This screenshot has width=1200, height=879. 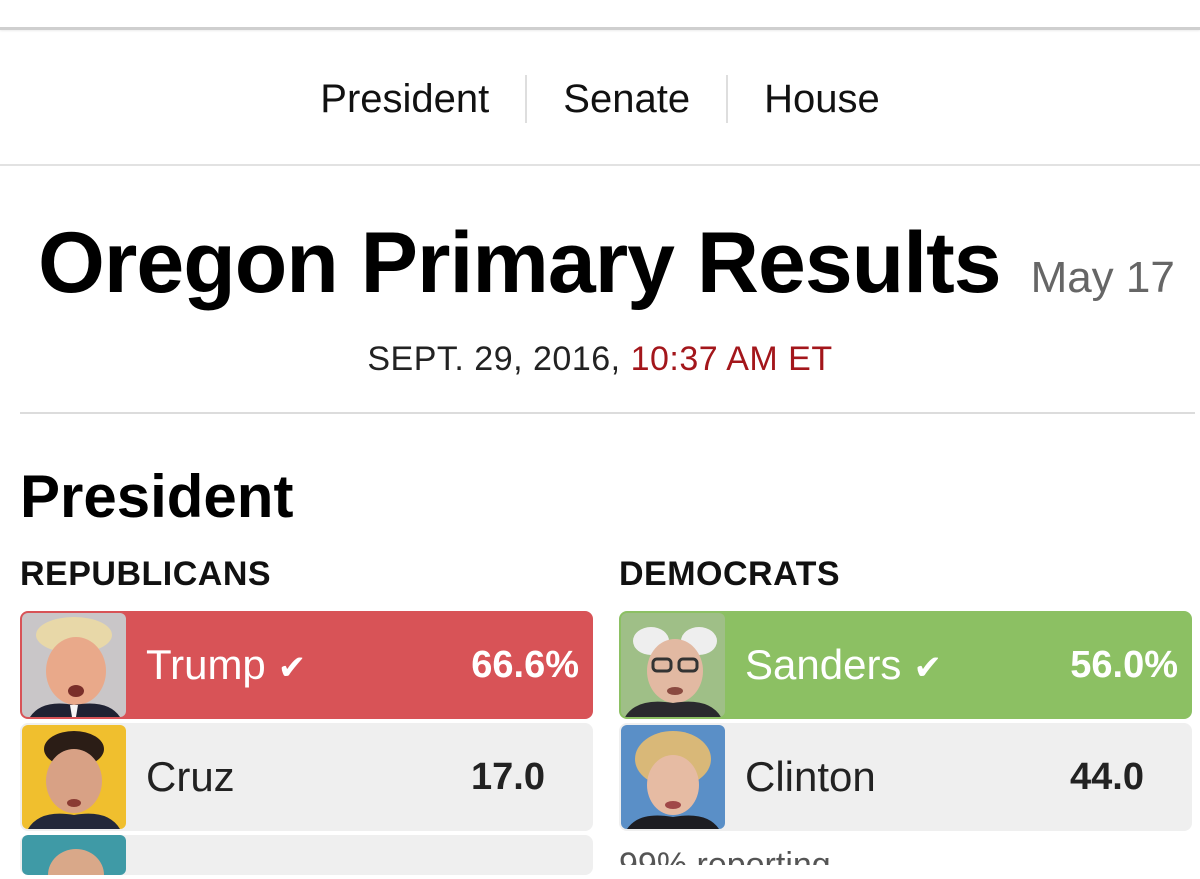 I want to click on nav-tab-senate: Senate, so click(x=626, y=99).